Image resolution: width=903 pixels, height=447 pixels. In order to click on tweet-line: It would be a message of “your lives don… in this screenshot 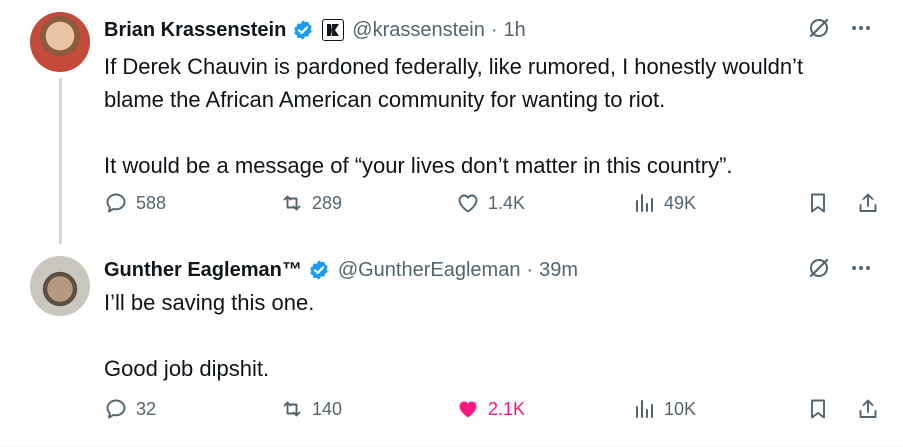, I will do `click(418, 165)`.